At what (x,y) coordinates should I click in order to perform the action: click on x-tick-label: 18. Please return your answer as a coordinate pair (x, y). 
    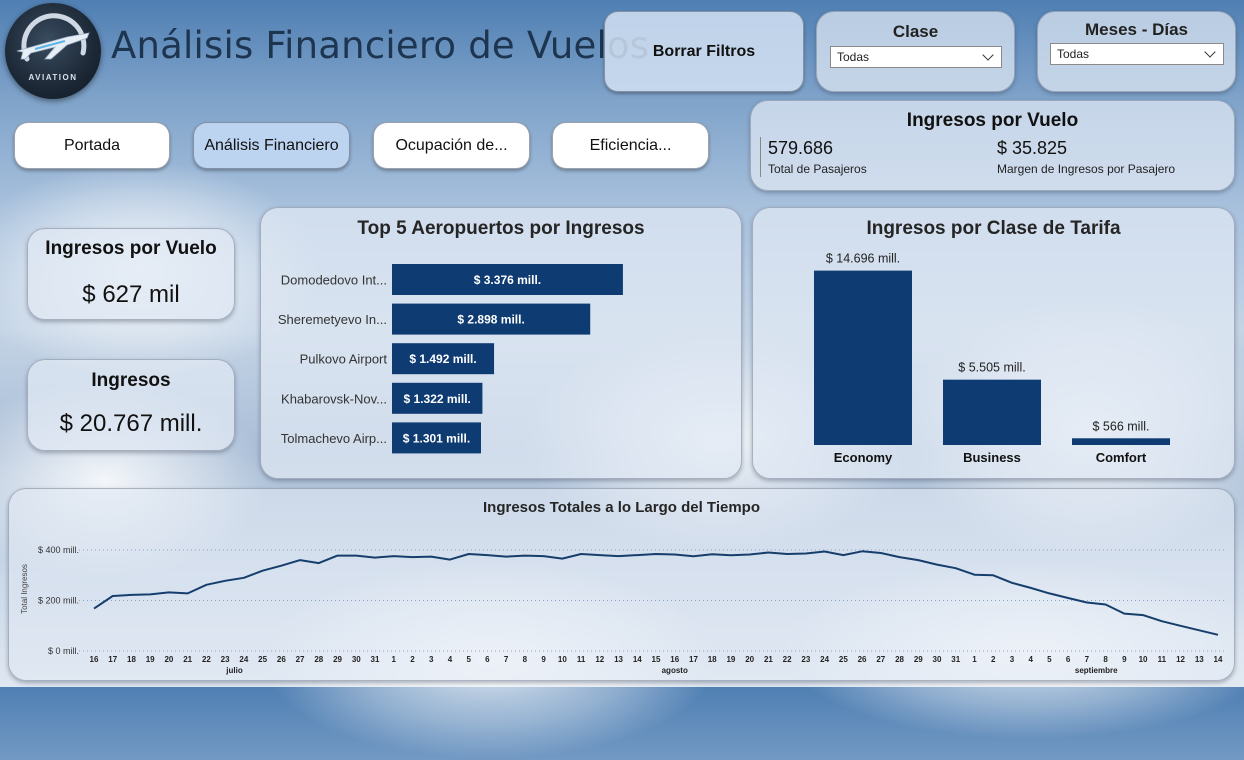
    Looking at the image, I should click on (712, 659).